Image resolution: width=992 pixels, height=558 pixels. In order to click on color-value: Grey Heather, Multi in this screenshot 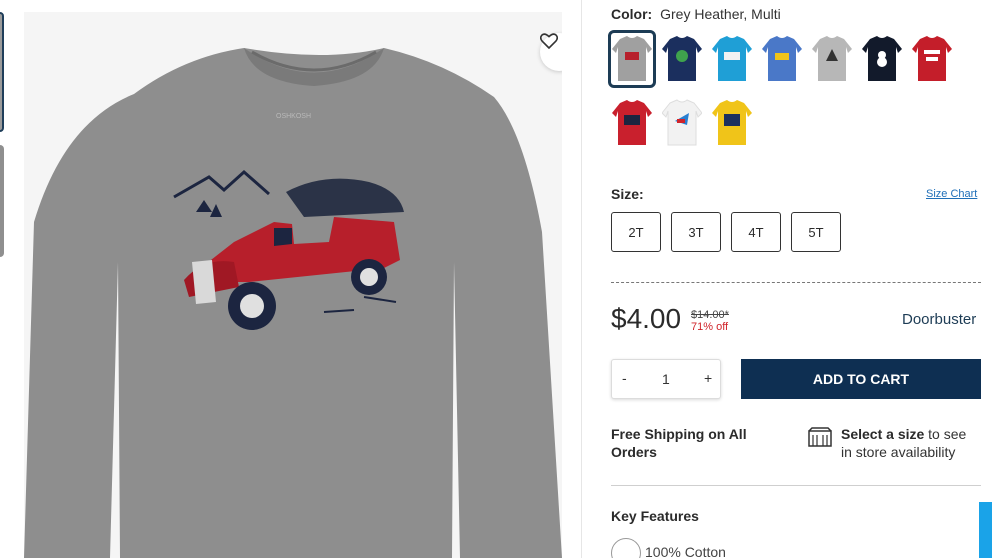, I will do `click(720, 14)`.